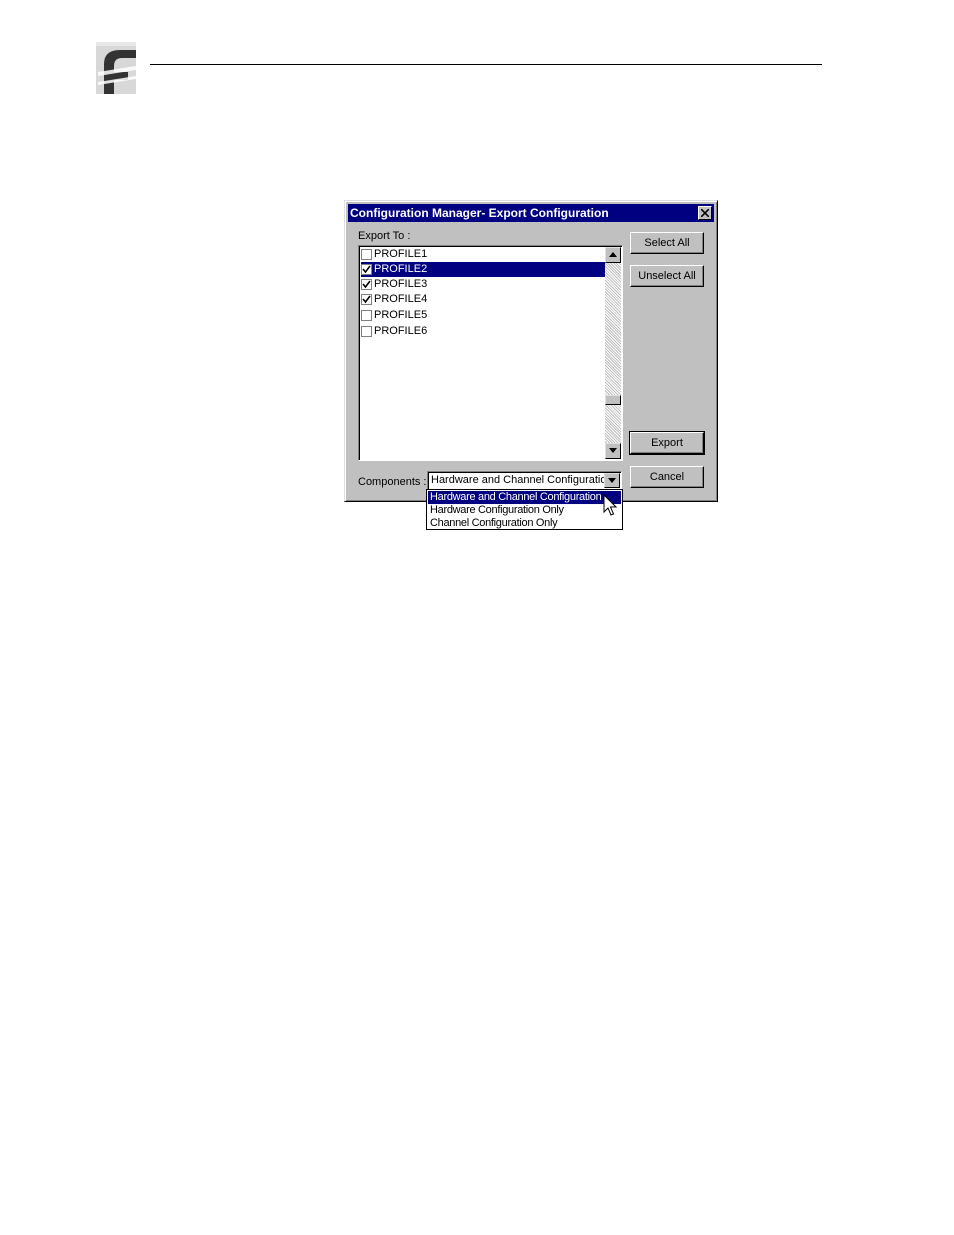 The height and width of the screenshot is (1235, 954). What do you see at coordinates (392, 482) in the screenshot?
I see `components-label: Components :` at bounding box center [392, 482].